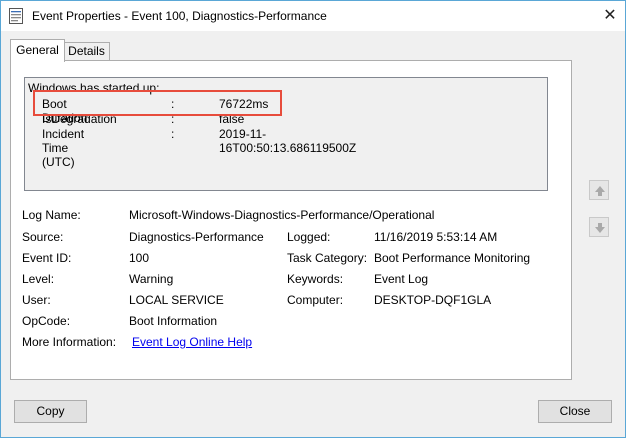 The image size is (626, 438). What do you see at coordinates (315, 279) in the screenshot?
I see `keywords-label: Keywords:` at bounding box center [315, 279].